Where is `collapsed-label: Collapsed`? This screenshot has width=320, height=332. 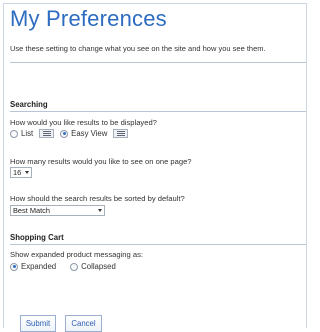 collapsed-label: Collapsed is located at coordinates (98, 266).